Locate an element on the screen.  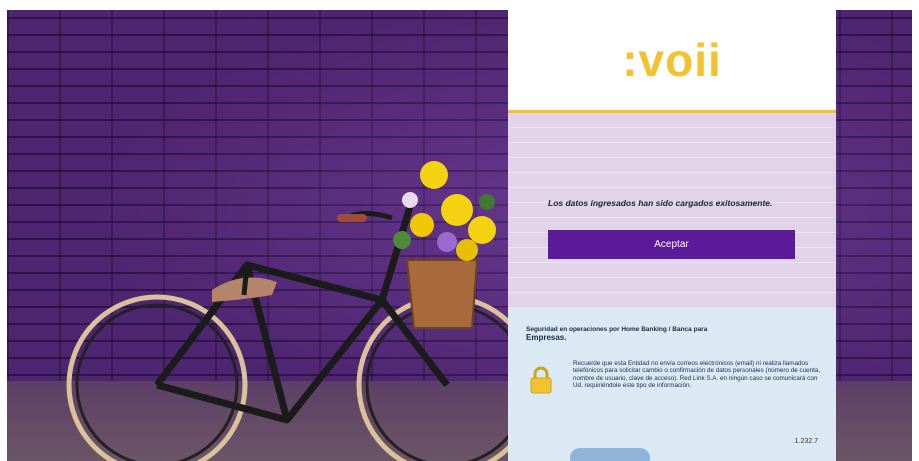
security-title-line2: Empresas. is located at coordinates (546, 337).